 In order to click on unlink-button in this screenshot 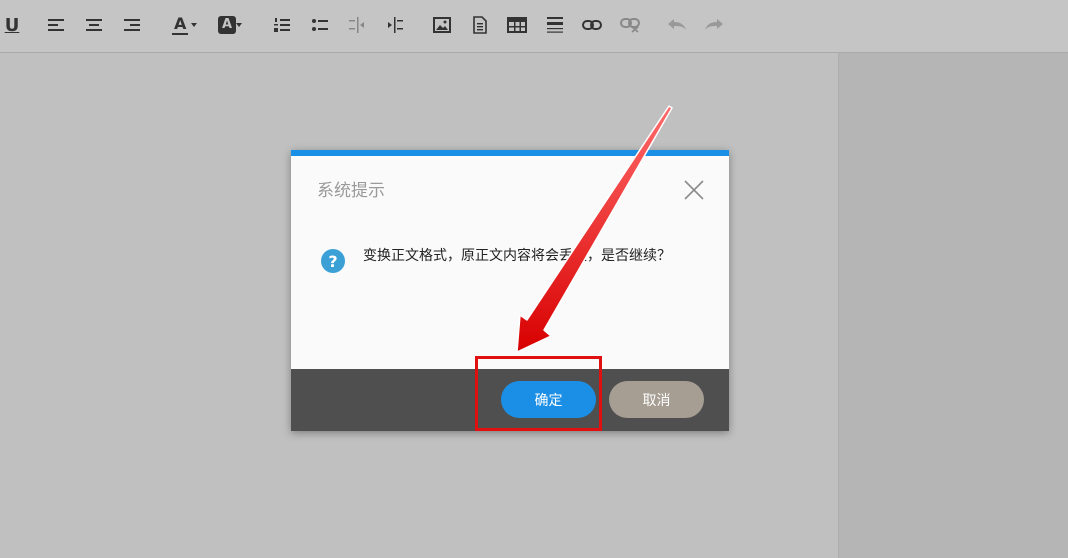, I will do `click(630, 25)`.